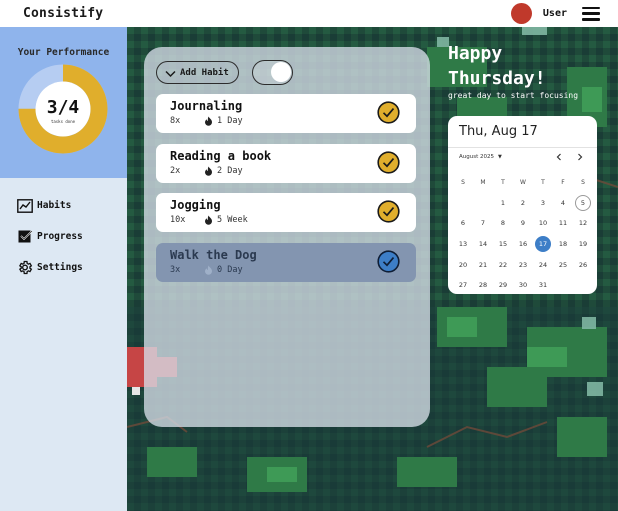 The image size is (618, 511). Describe the element at coordinates (195, 205) in the screenshot. I see `habit-name: Jogging` at that location.